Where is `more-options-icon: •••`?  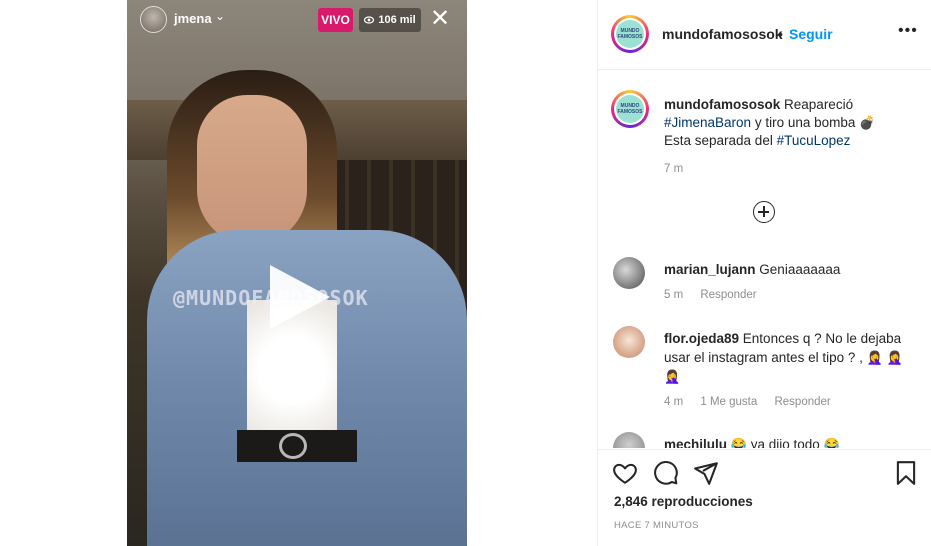 more-options-icon: ••• is located at coordinates (908, 31).